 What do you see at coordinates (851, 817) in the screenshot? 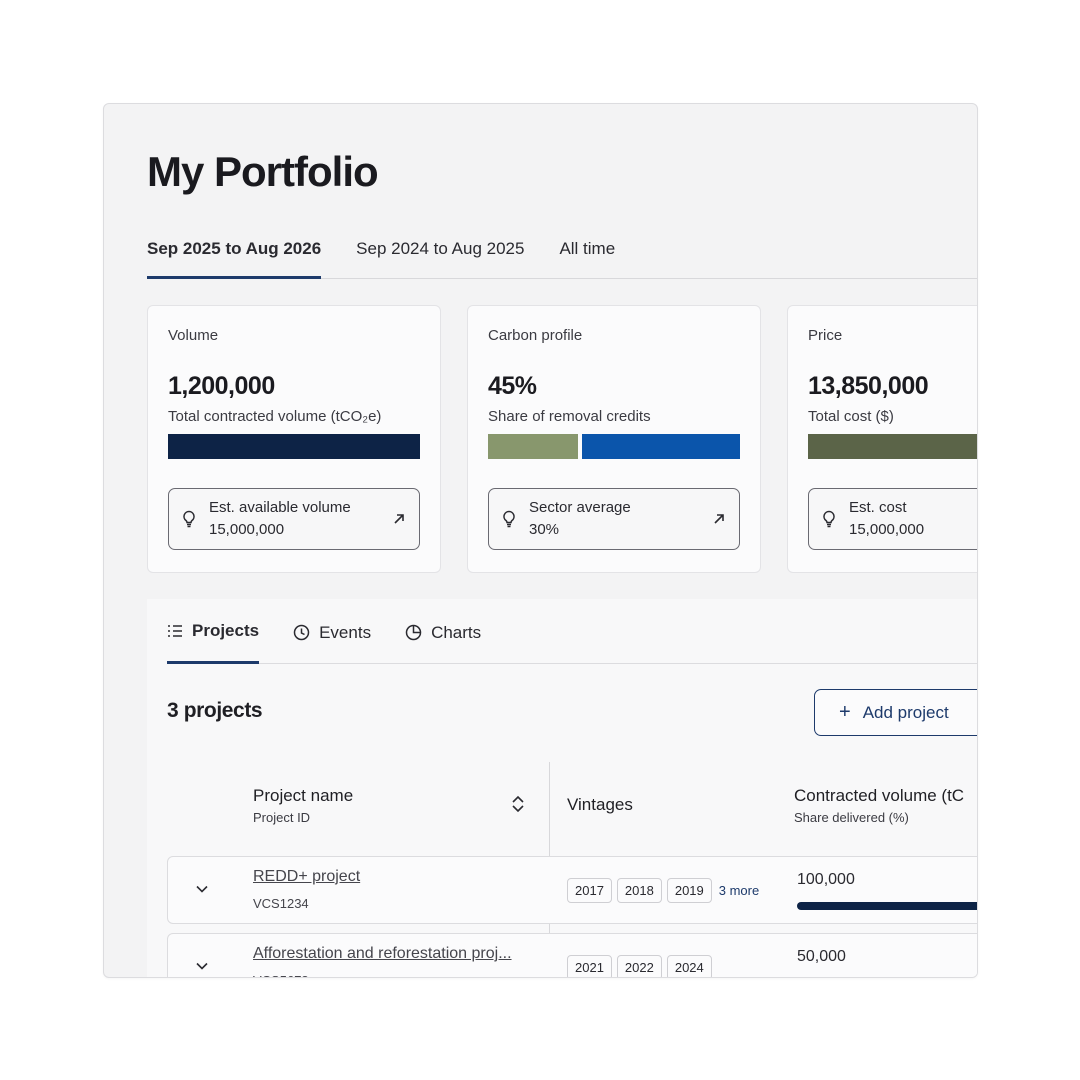
I see `column-subtitle: Share delivered (%)` at bounding box center [851, 817].